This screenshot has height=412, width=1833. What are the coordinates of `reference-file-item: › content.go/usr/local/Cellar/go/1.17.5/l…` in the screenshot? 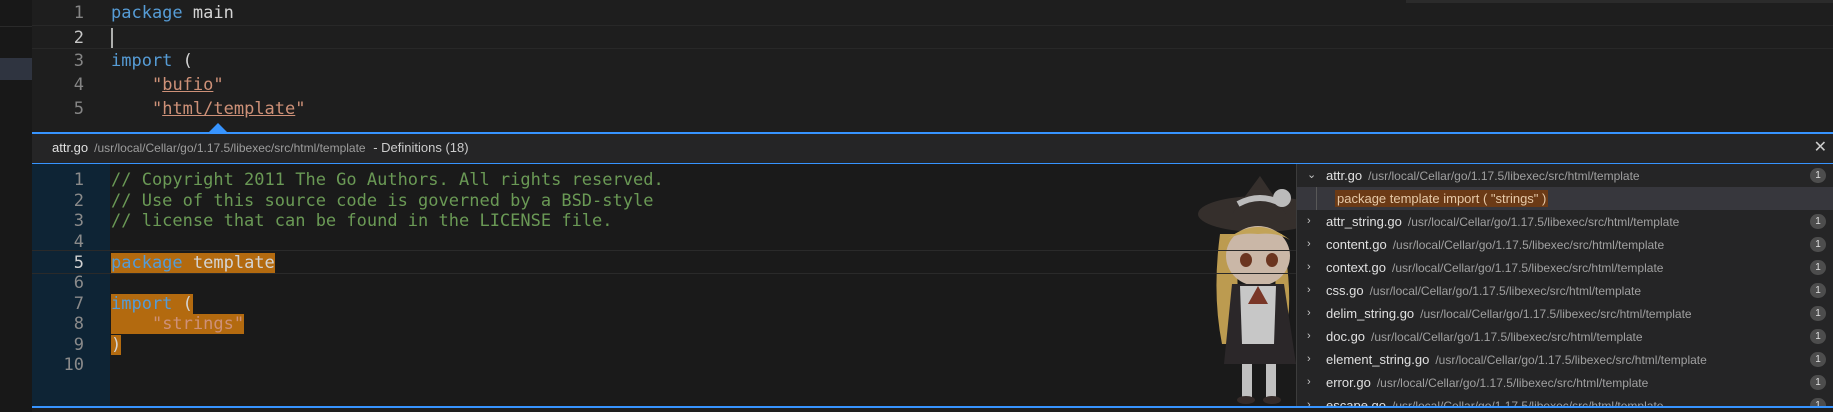 It's located at (1565, 244).